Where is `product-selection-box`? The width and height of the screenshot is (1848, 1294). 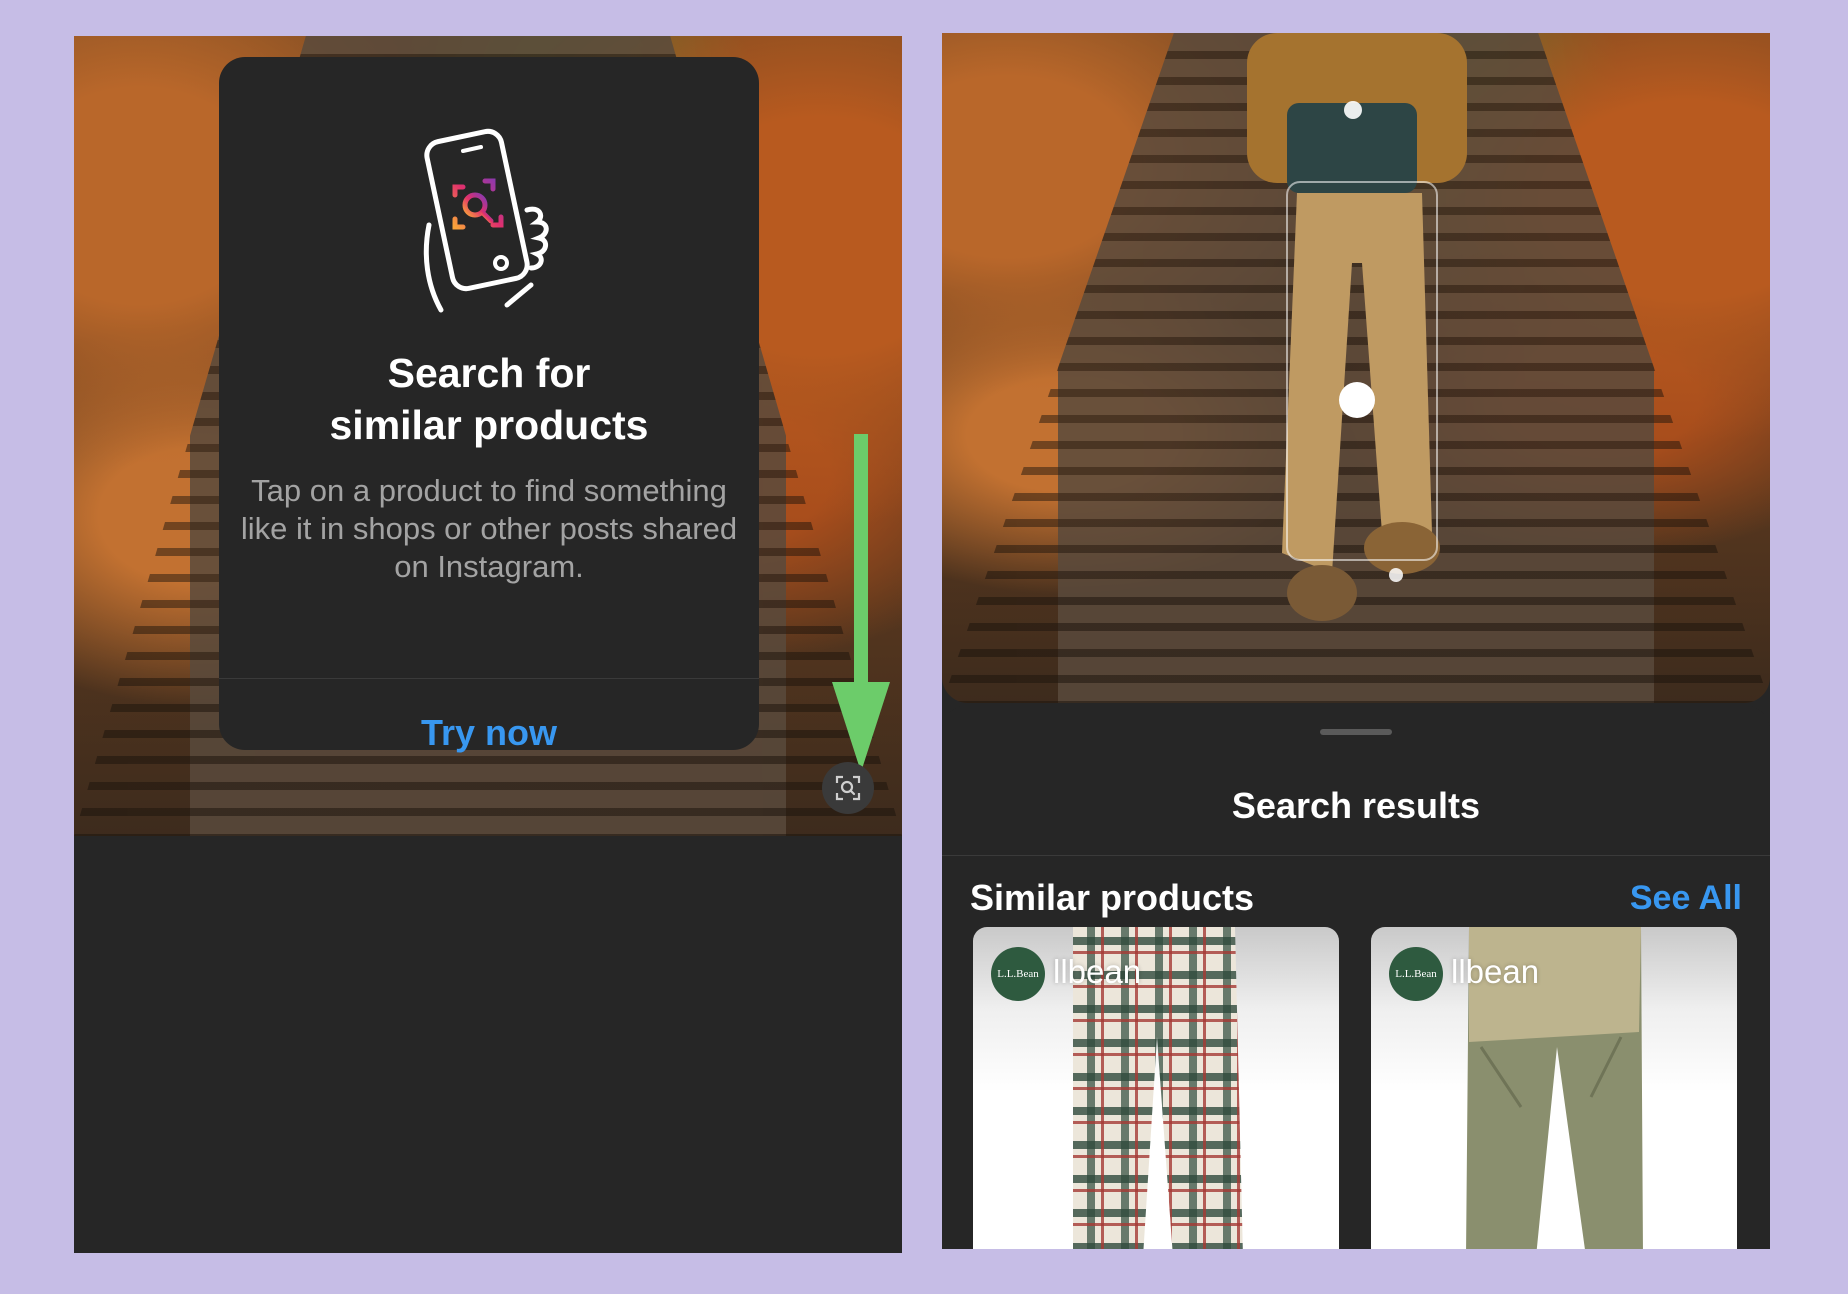
product-selection-box is located at coordinates (1362, 371).